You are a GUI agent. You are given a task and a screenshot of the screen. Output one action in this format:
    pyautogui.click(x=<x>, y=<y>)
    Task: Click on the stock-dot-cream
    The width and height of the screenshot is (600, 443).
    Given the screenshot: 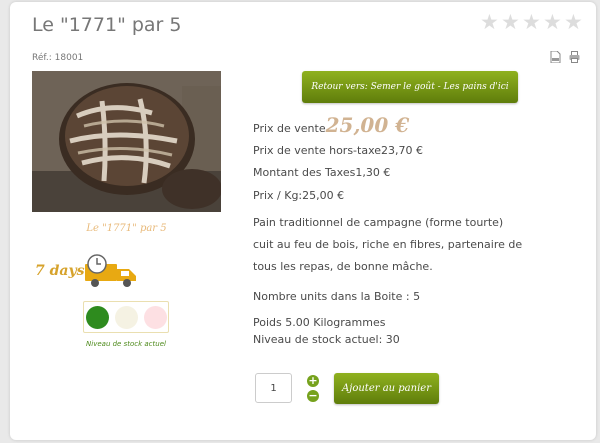 What is the action you would take?
    pyautogui.click(x=126, y=317)
    